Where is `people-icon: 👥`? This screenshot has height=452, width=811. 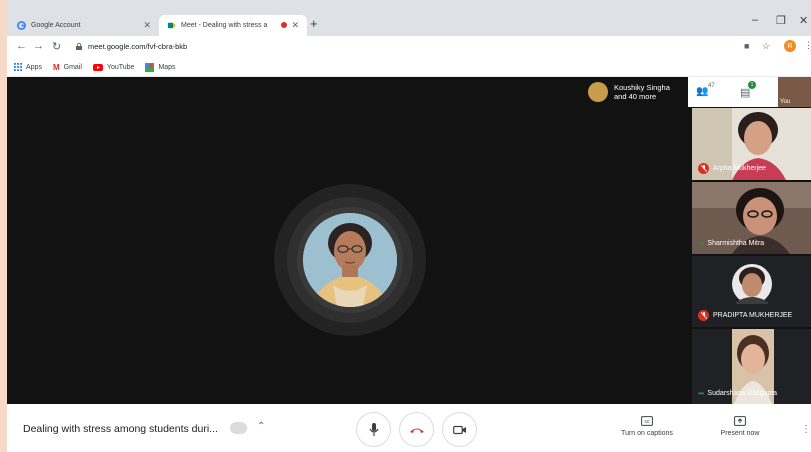
people-icon: 👥 is located at coordinates (702, 91).